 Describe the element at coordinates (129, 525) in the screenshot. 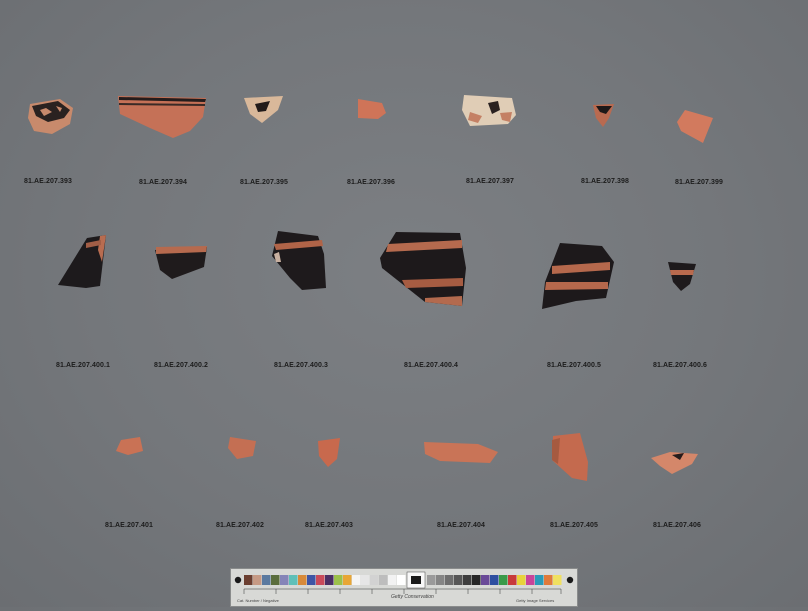

I see `label-401: 81.AE.207.401` at that location.